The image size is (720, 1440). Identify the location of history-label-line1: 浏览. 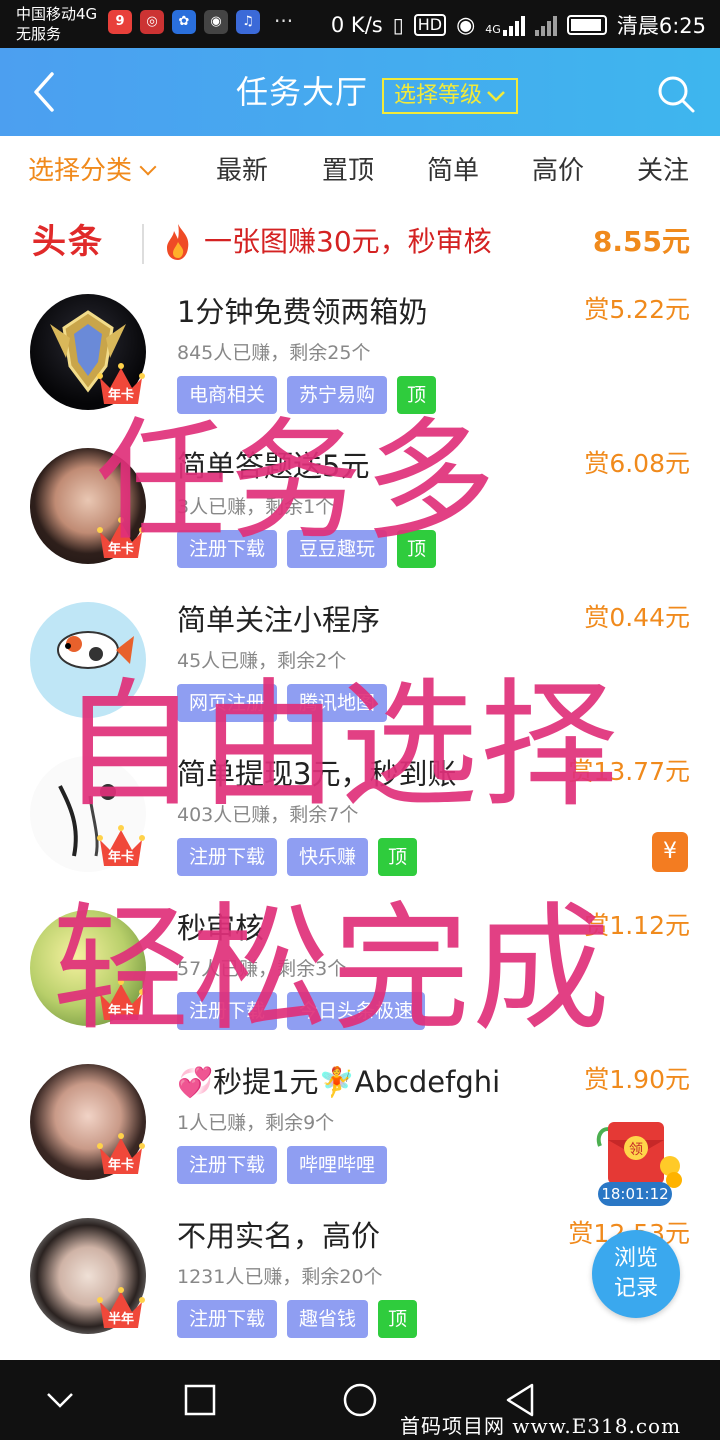
(635, 1258).